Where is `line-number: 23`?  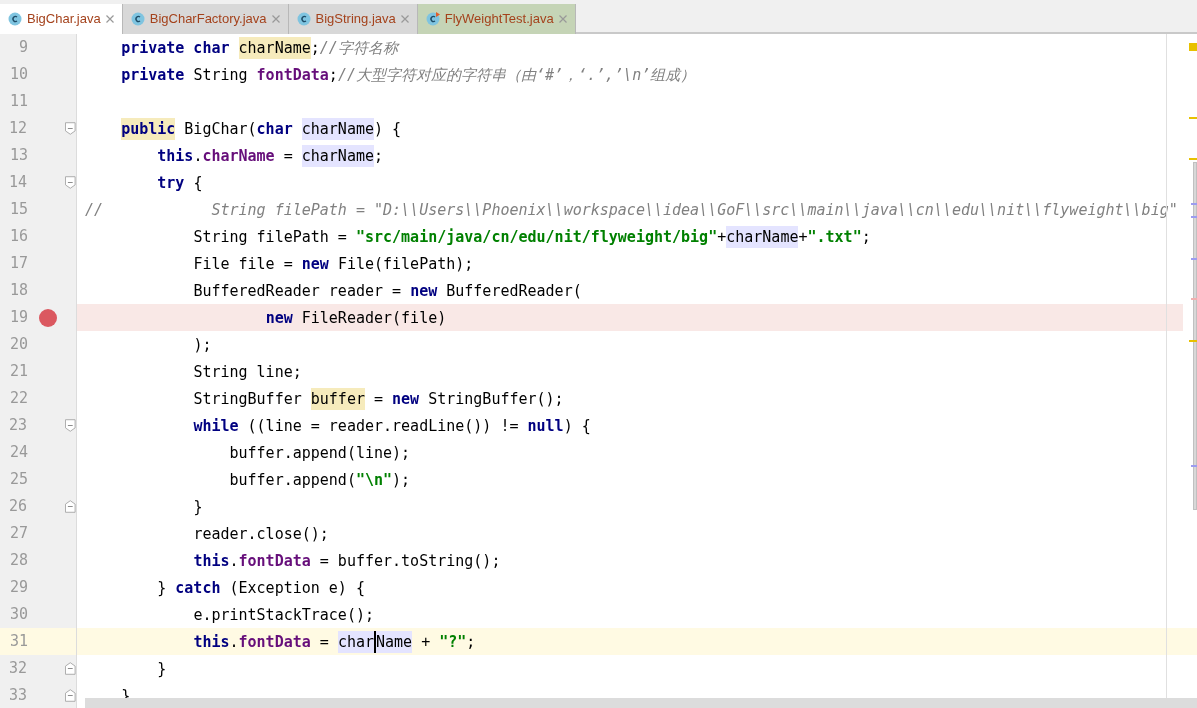
line-number: 23 is located at coordinates (17, 426).